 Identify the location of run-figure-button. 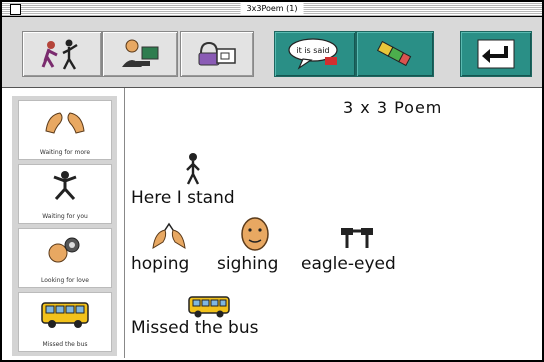
(62, 54).